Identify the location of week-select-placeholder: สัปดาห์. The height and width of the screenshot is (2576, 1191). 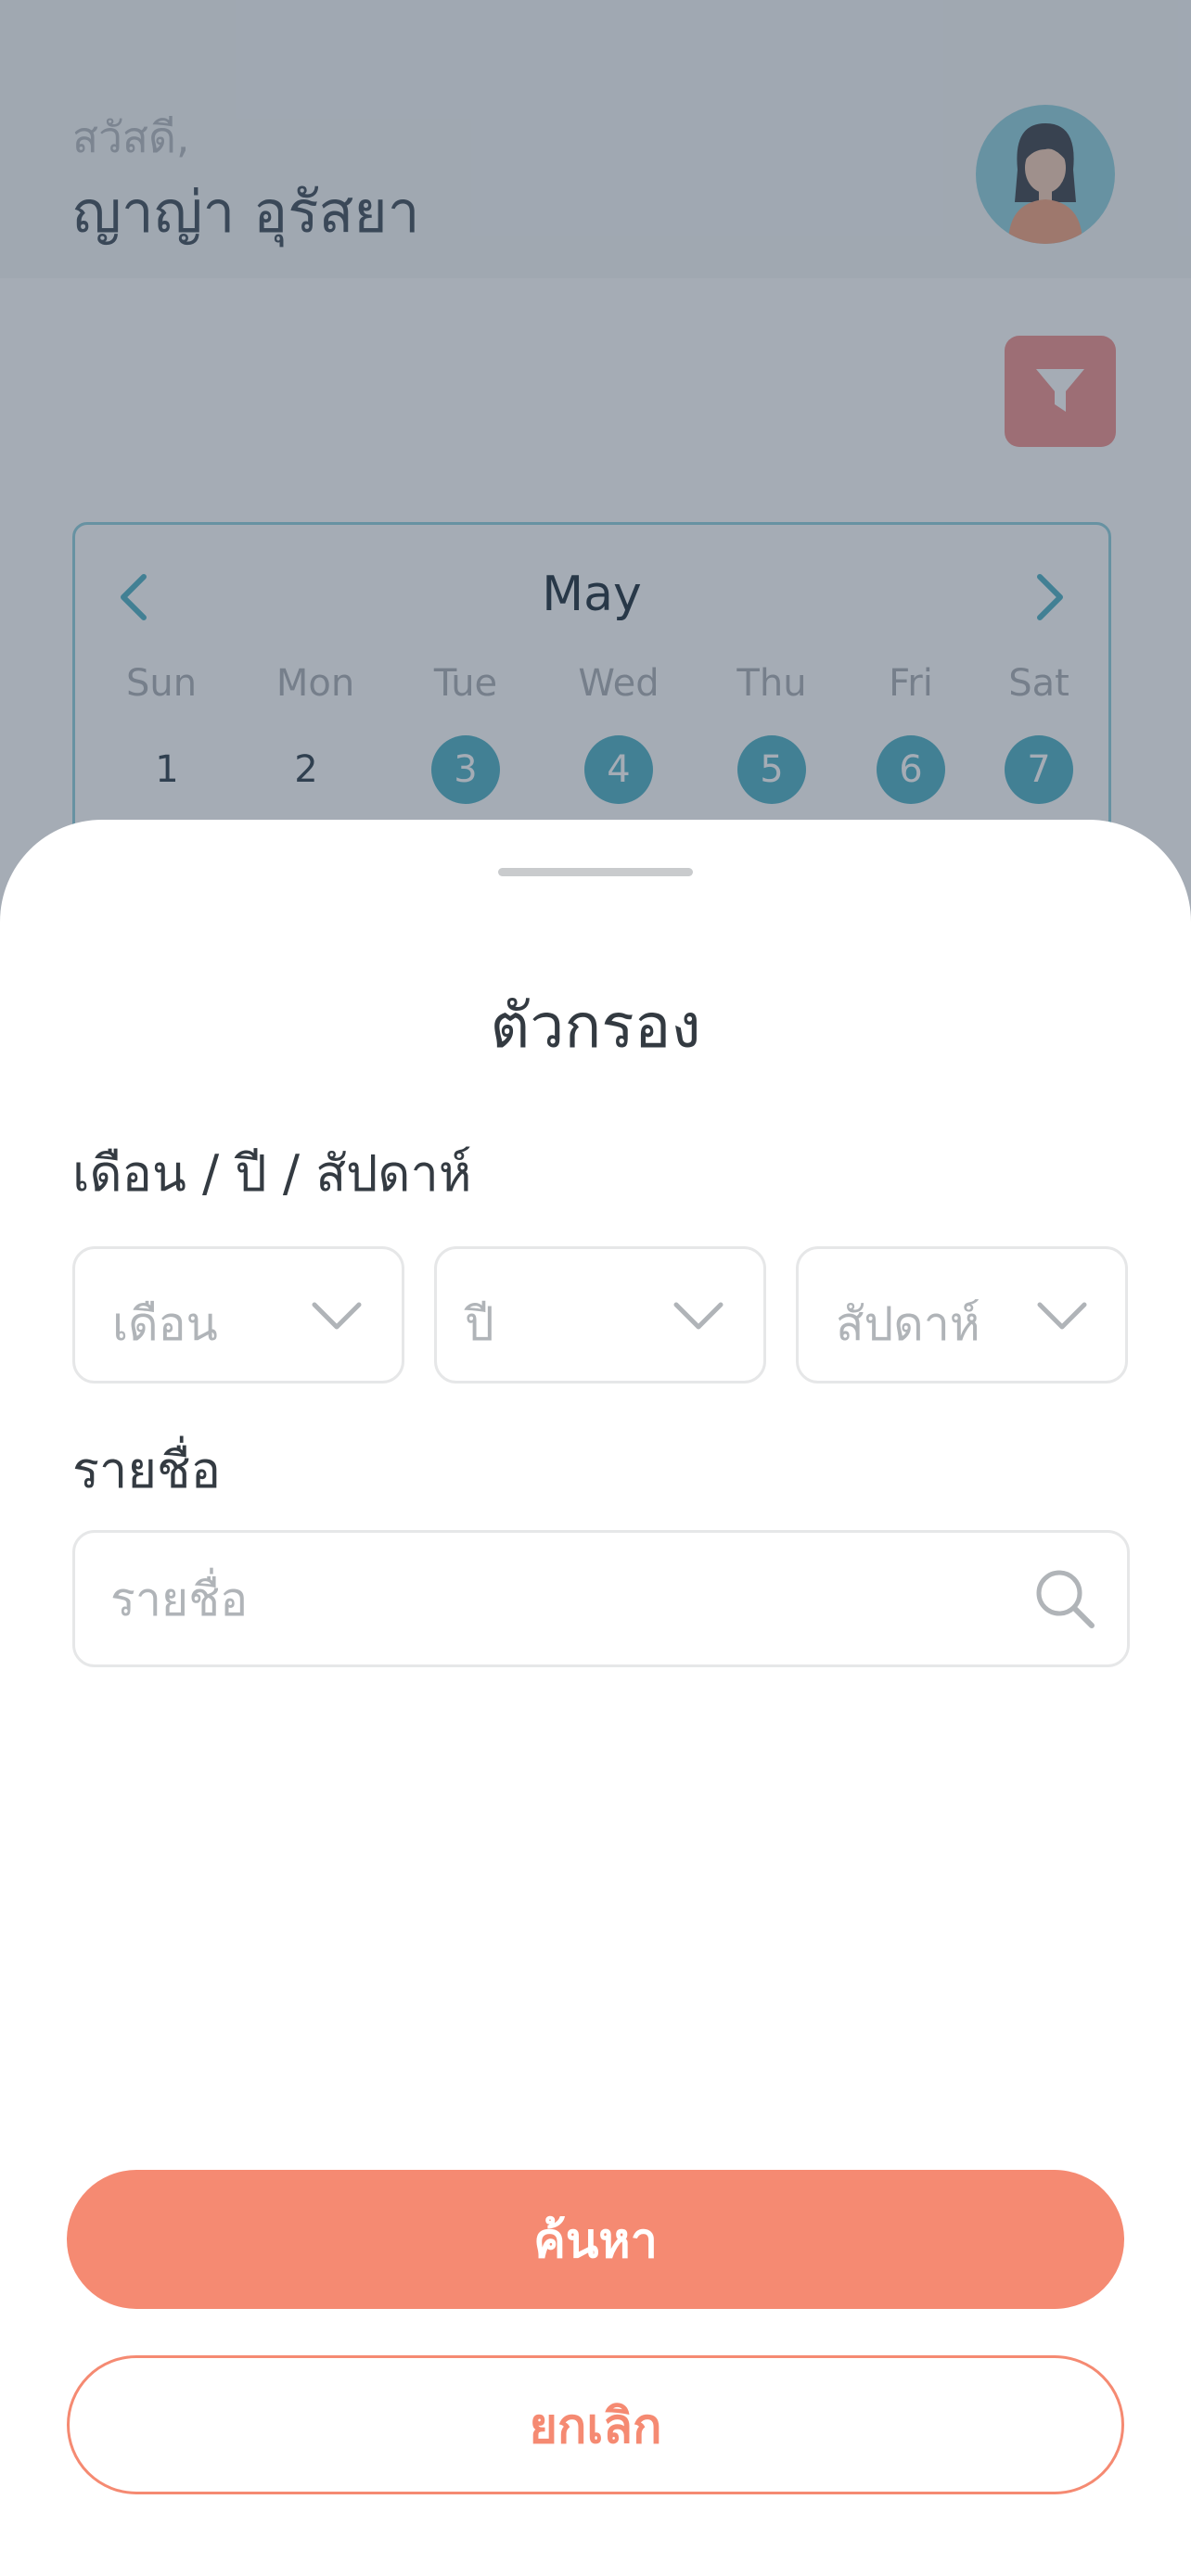
(908, 1324).